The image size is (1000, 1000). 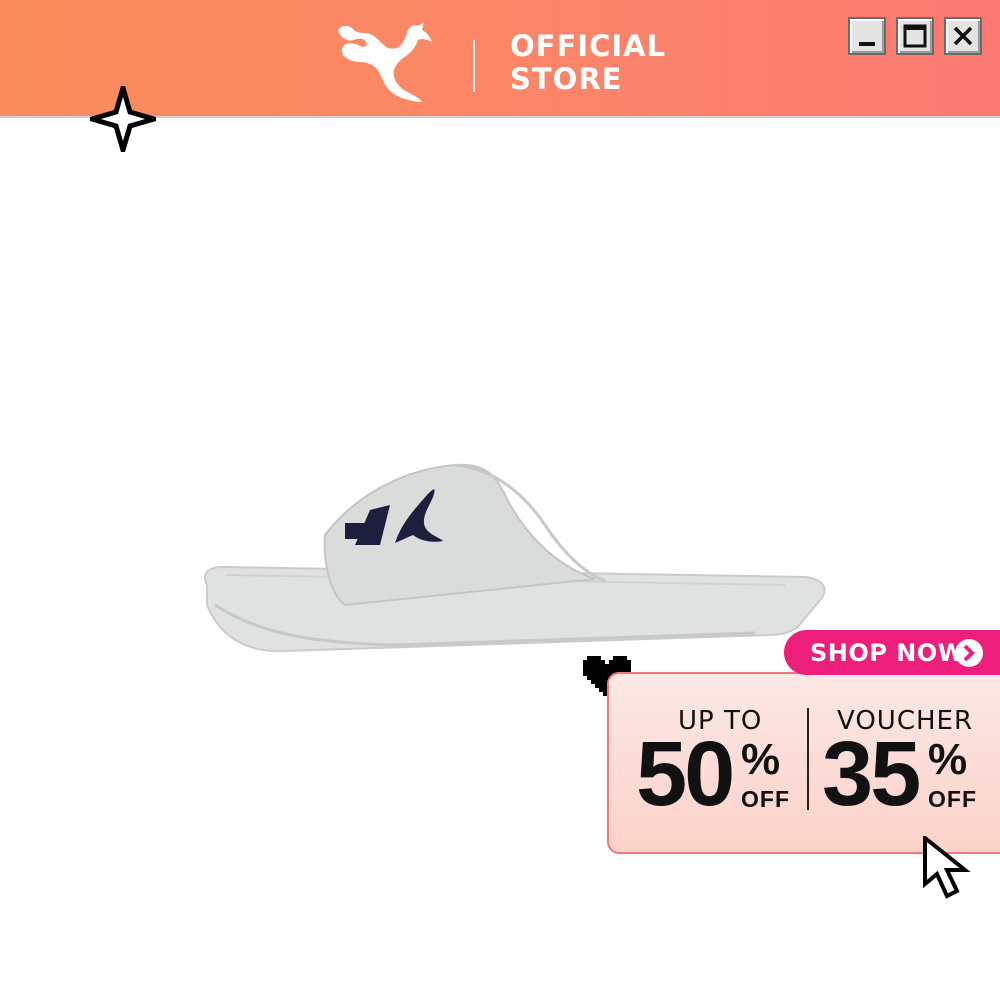 I want to click on close-button, so click(x=963, y=36).